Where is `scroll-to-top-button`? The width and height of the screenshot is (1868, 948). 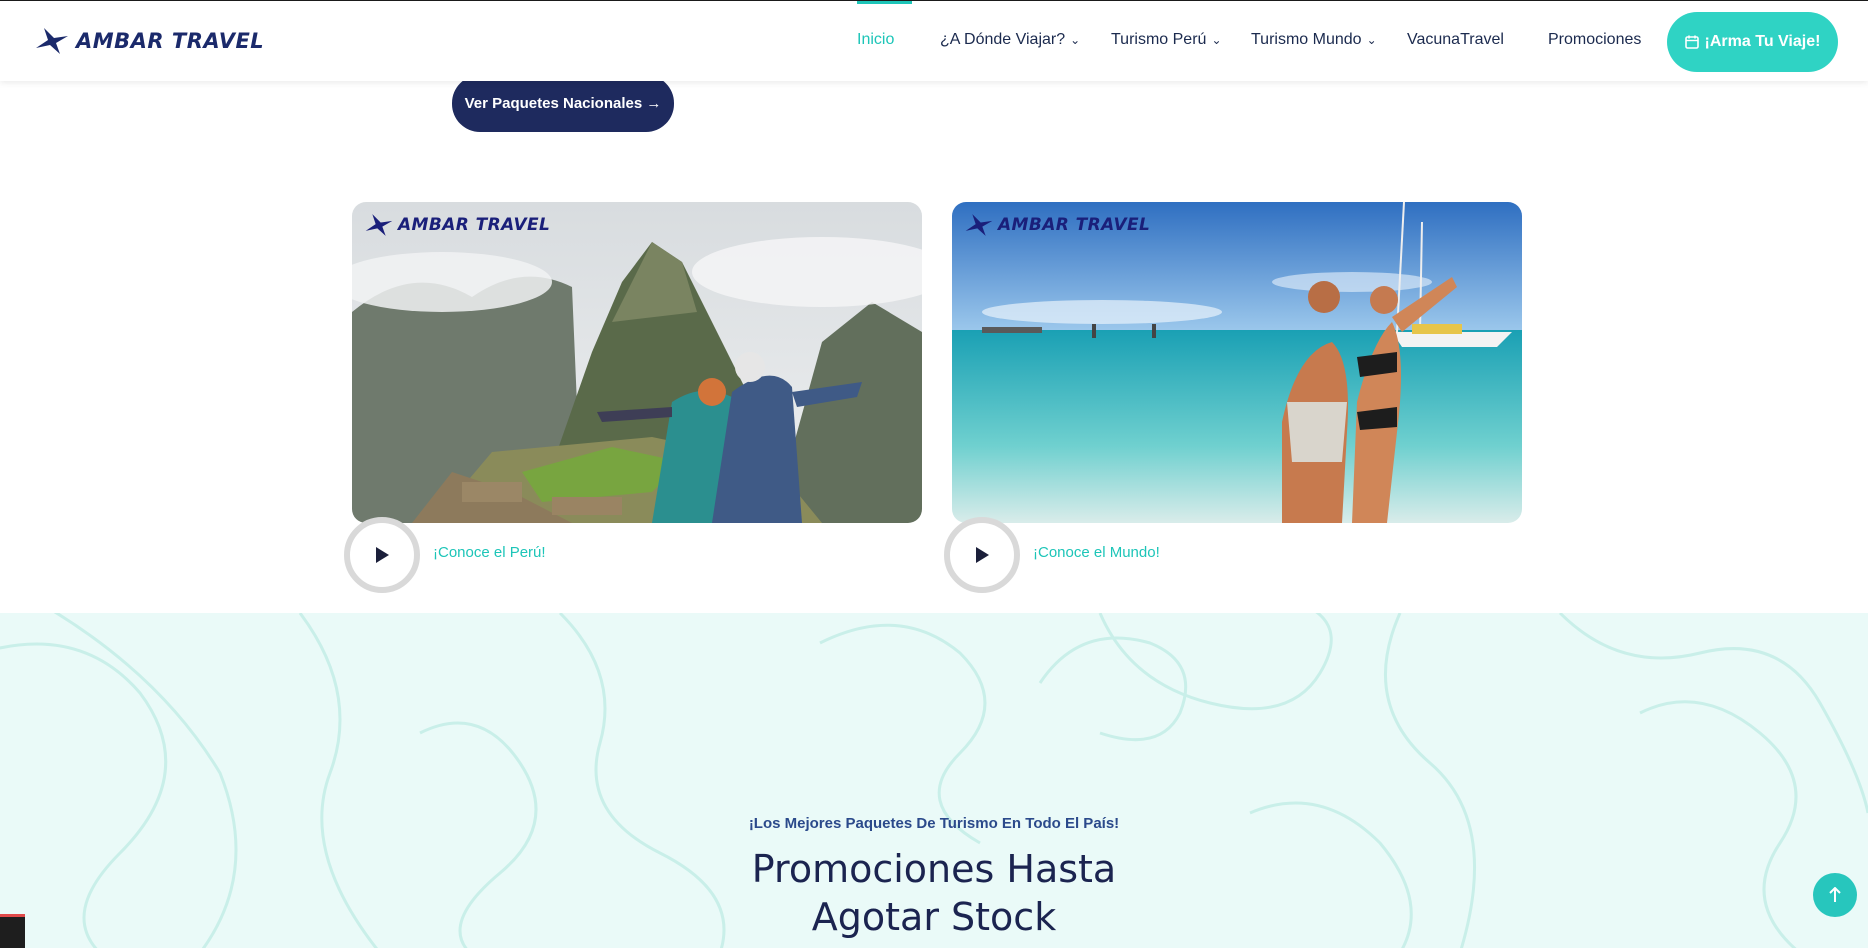
scroll-to-top-button is located at coordinates (1835, 895).